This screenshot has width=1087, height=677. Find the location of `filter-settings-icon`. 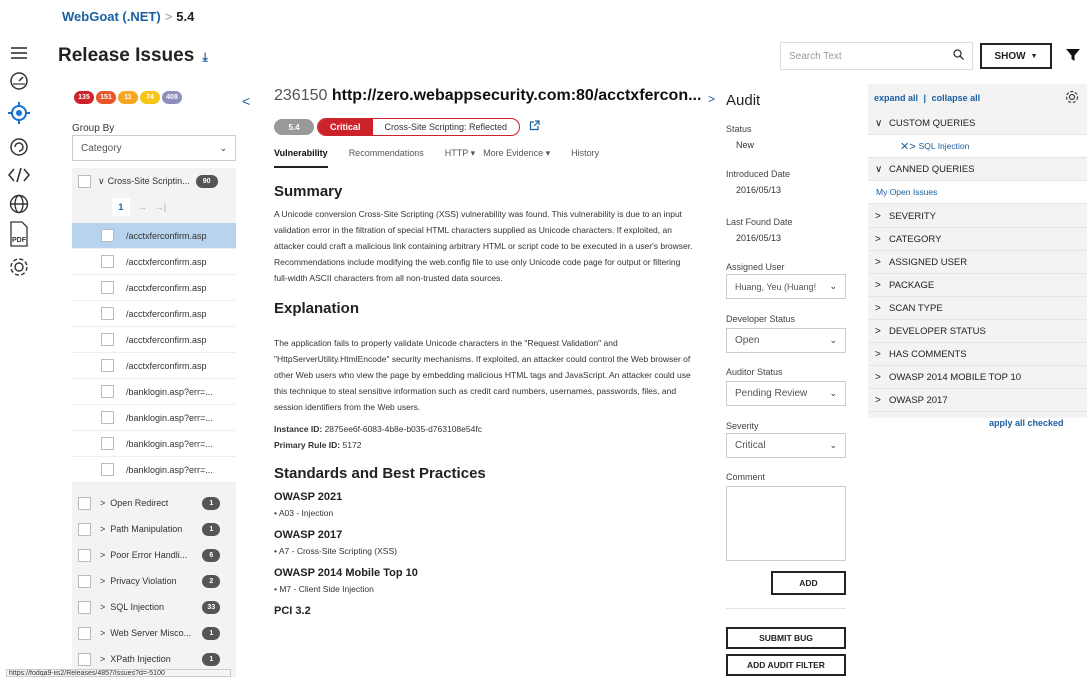

filter-settings-icon is located at coordinates (1072, 98).